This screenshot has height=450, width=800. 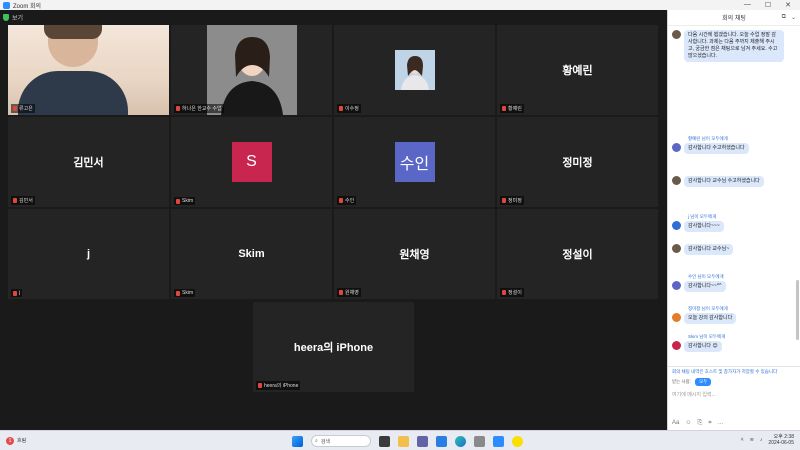 What do you see at coordinates (349, 108) in the screenshot?
I see `participant-label: 이수정` at bounding box center [349, 108].